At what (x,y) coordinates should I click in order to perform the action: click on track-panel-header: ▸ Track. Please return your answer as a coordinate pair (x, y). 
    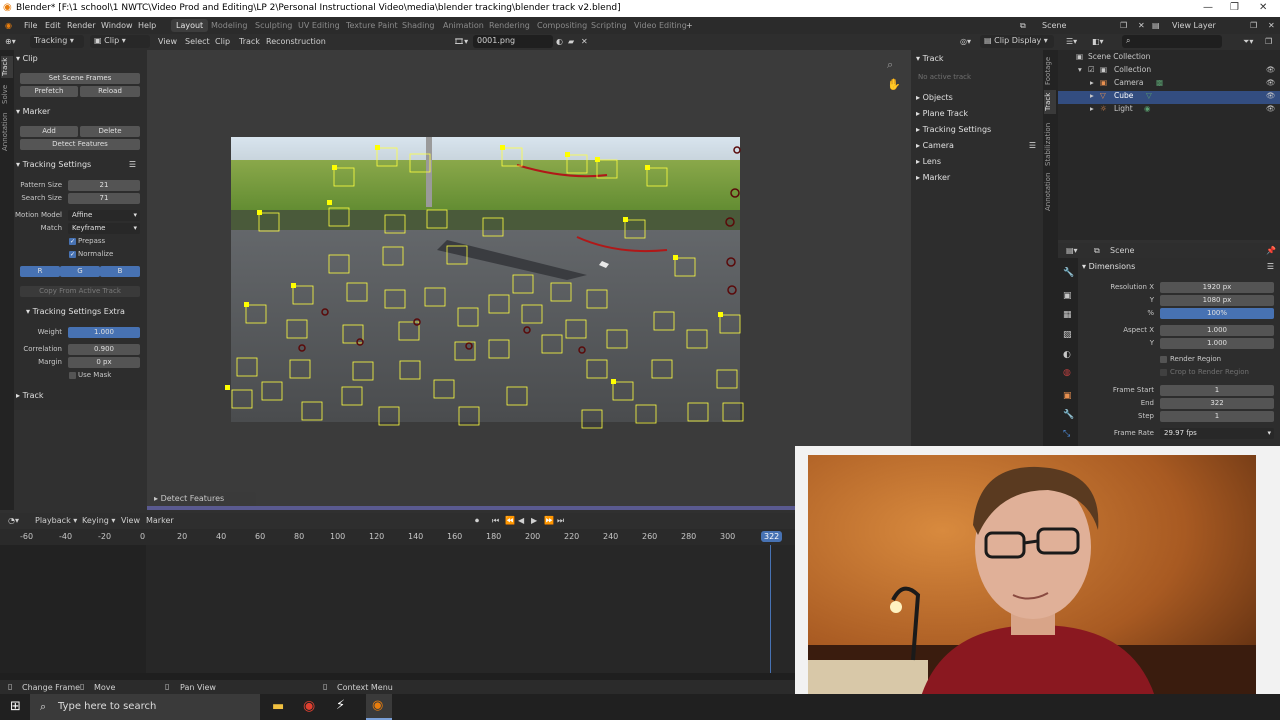
    Looking at the image, I should click on (30, 397).